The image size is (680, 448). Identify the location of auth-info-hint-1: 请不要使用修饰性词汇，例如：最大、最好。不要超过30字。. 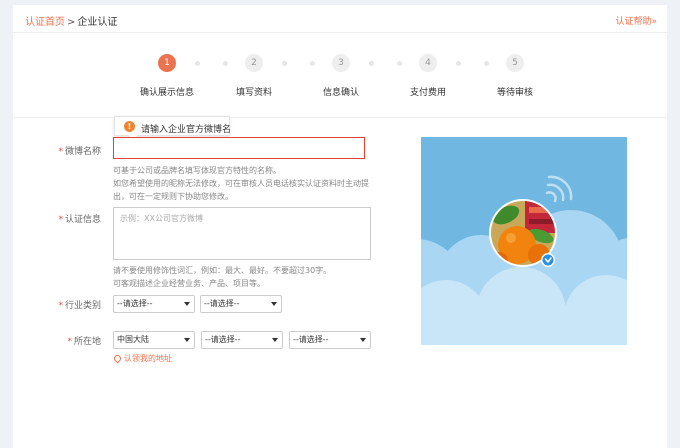
(222, 270).